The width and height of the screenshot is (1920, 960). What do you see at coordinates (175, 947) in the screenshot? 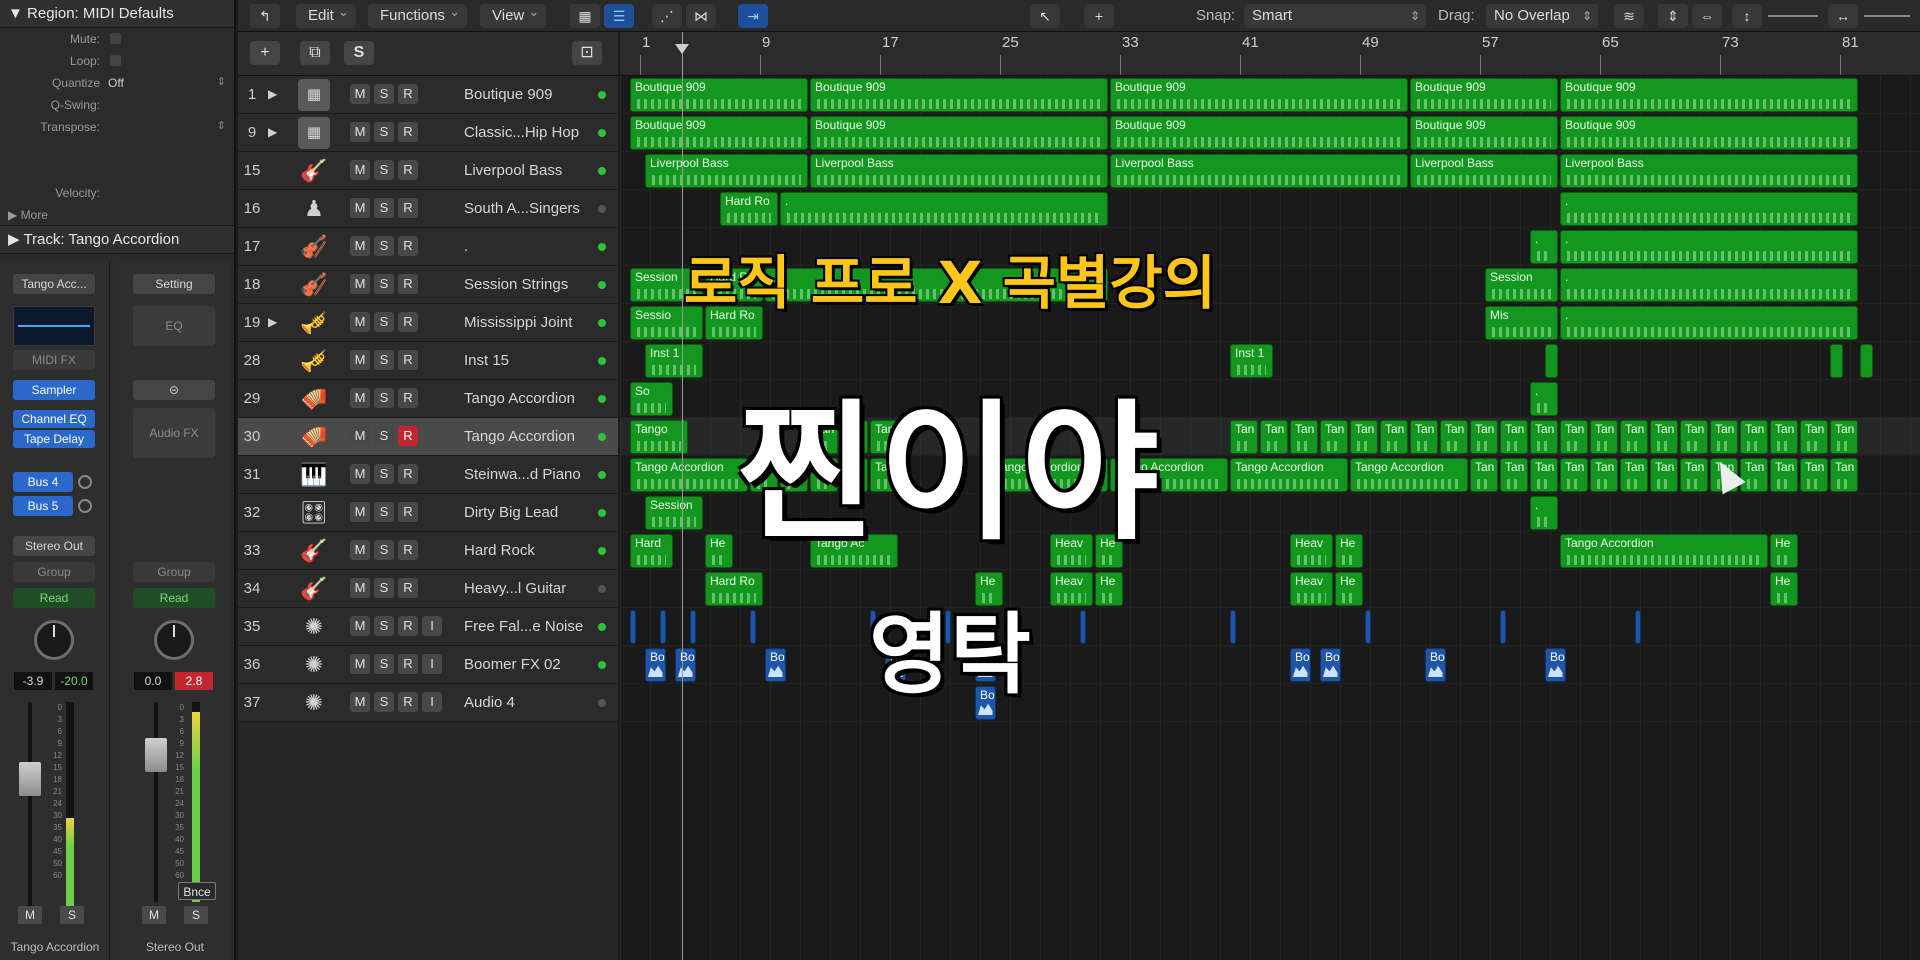
I see `channel-name: Stereo Out` at bounding box center [175, 947].